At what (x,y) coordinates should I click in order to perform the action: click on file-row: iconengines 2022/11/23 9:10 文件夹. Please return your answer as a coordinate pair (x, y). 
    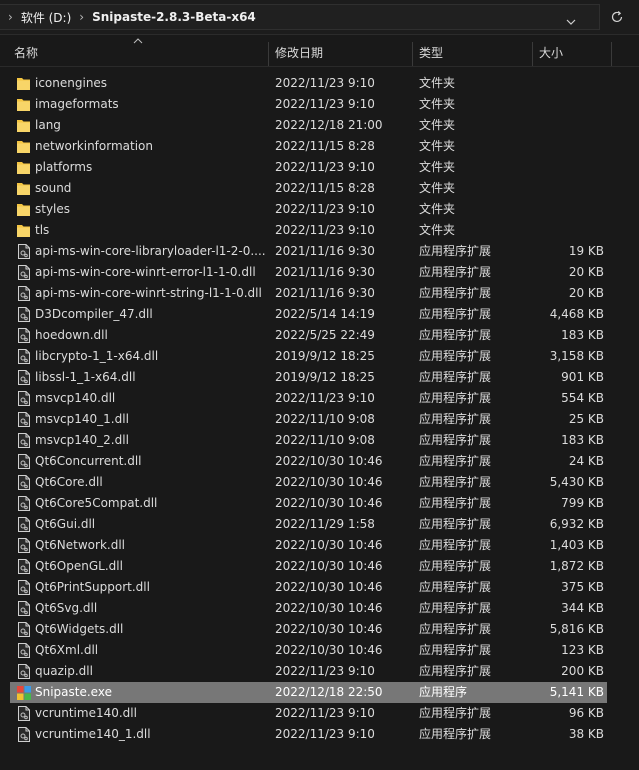
    Looking at the image, I should click on (308, 83).